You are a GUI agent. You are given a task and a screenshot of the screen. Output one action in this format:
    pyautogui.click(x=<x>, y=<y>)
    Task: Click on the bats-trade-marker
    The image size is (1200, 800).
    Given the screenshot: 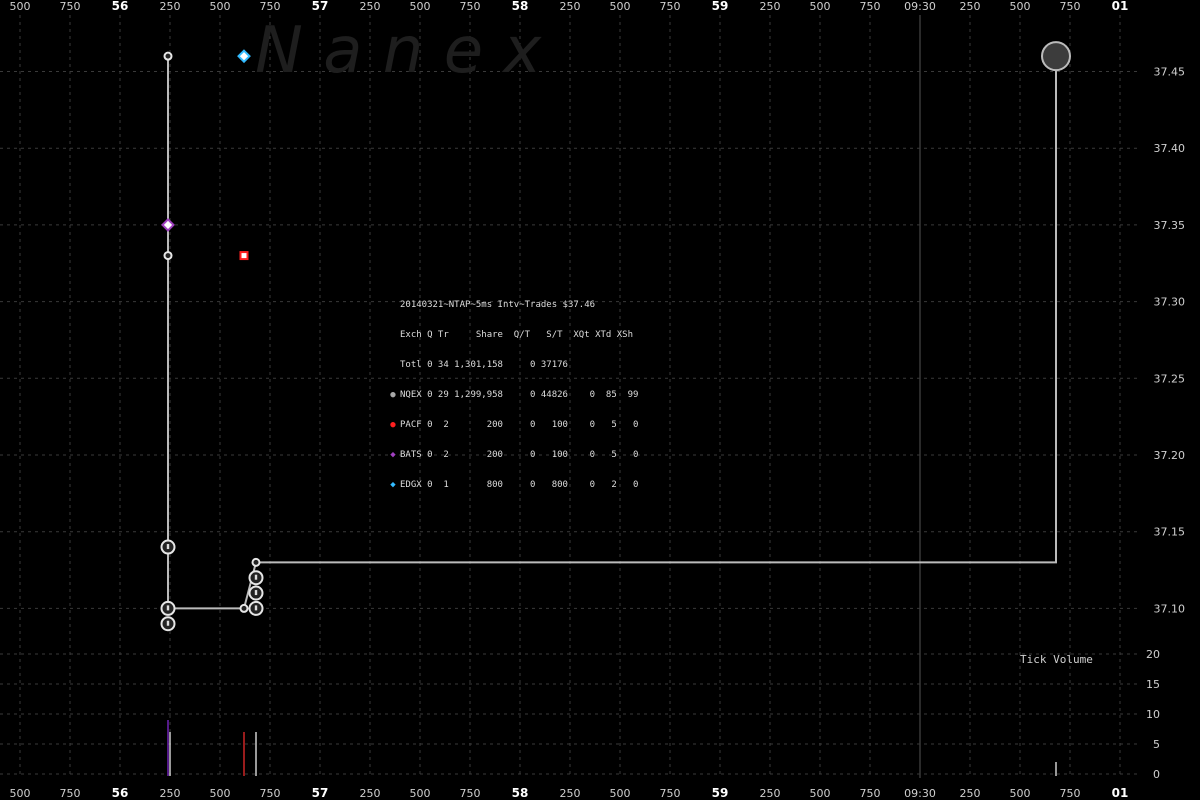 What is the action you would take?
    pyautogui.click(x=168, y=224)
    